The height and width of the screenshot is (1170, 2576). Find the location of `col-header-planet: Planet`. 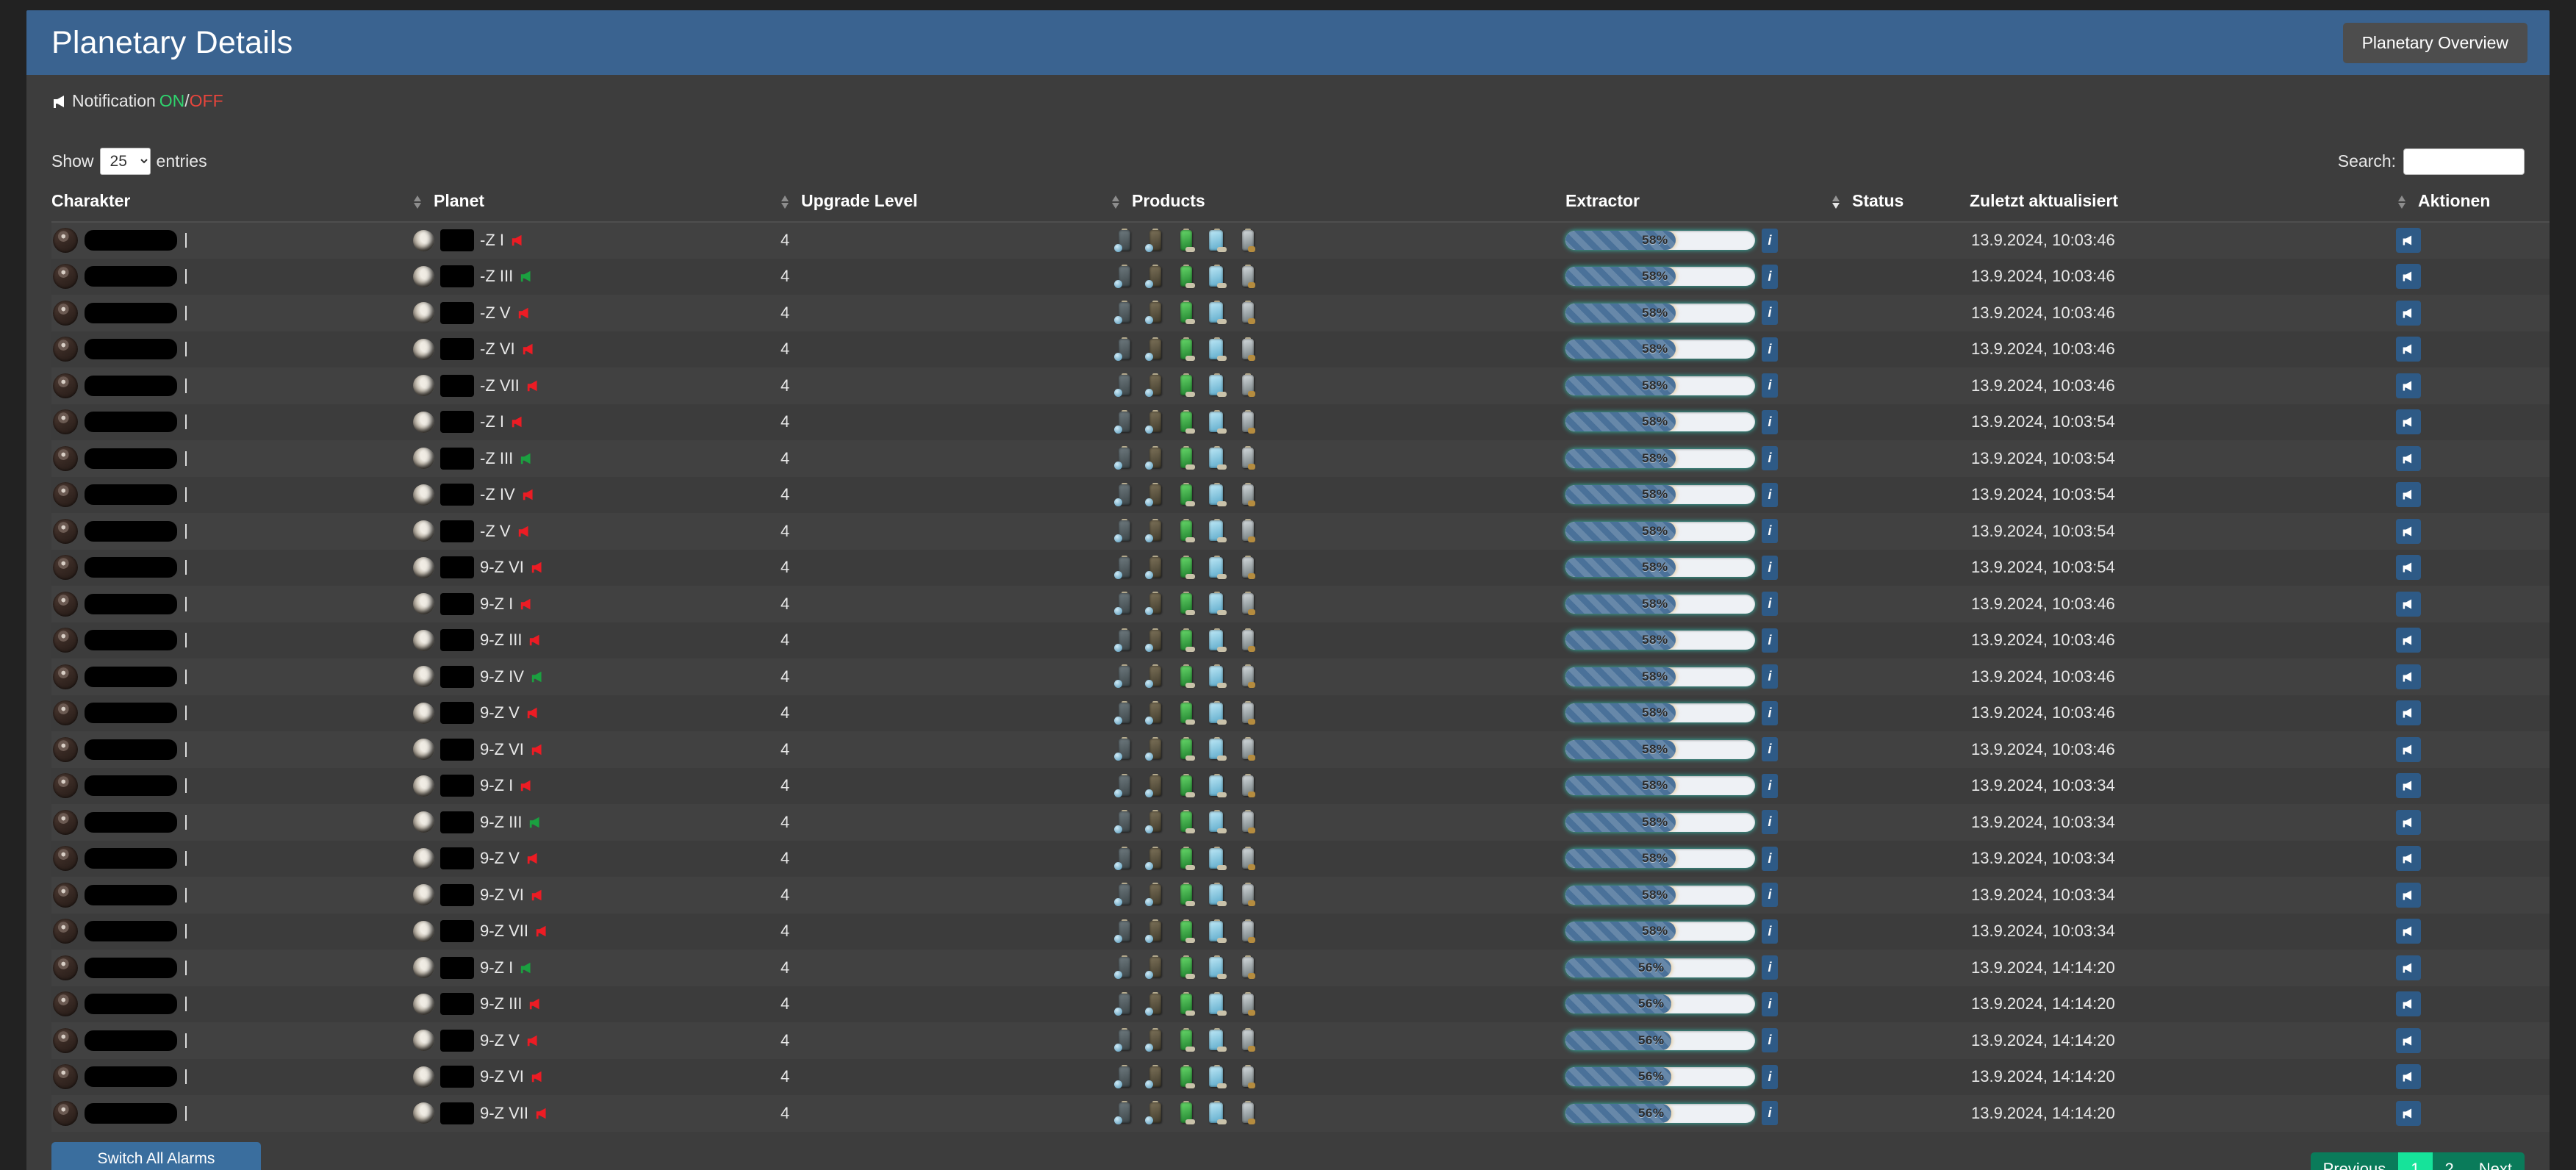

col-header-planet: Planet is located at coordinates (595, 203).